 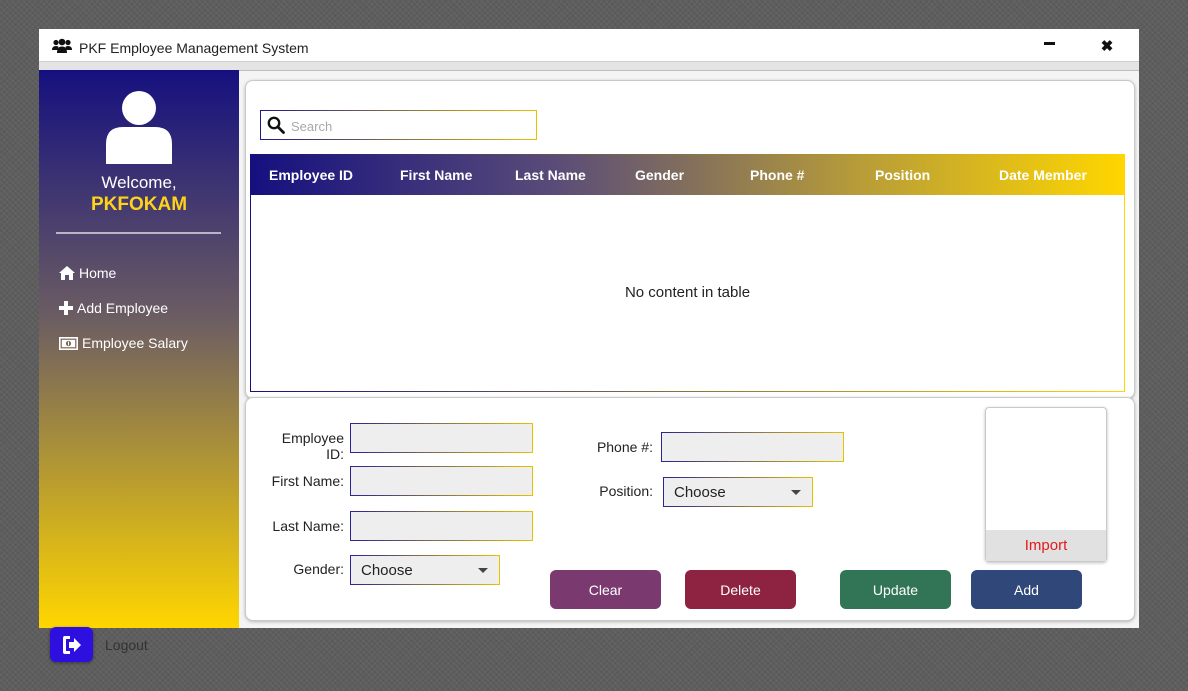 What do you see at coordinates (311, 175) in the screenshot?
I see `column-header-employee-id: Employee ID` at bounding box center [311, 175].